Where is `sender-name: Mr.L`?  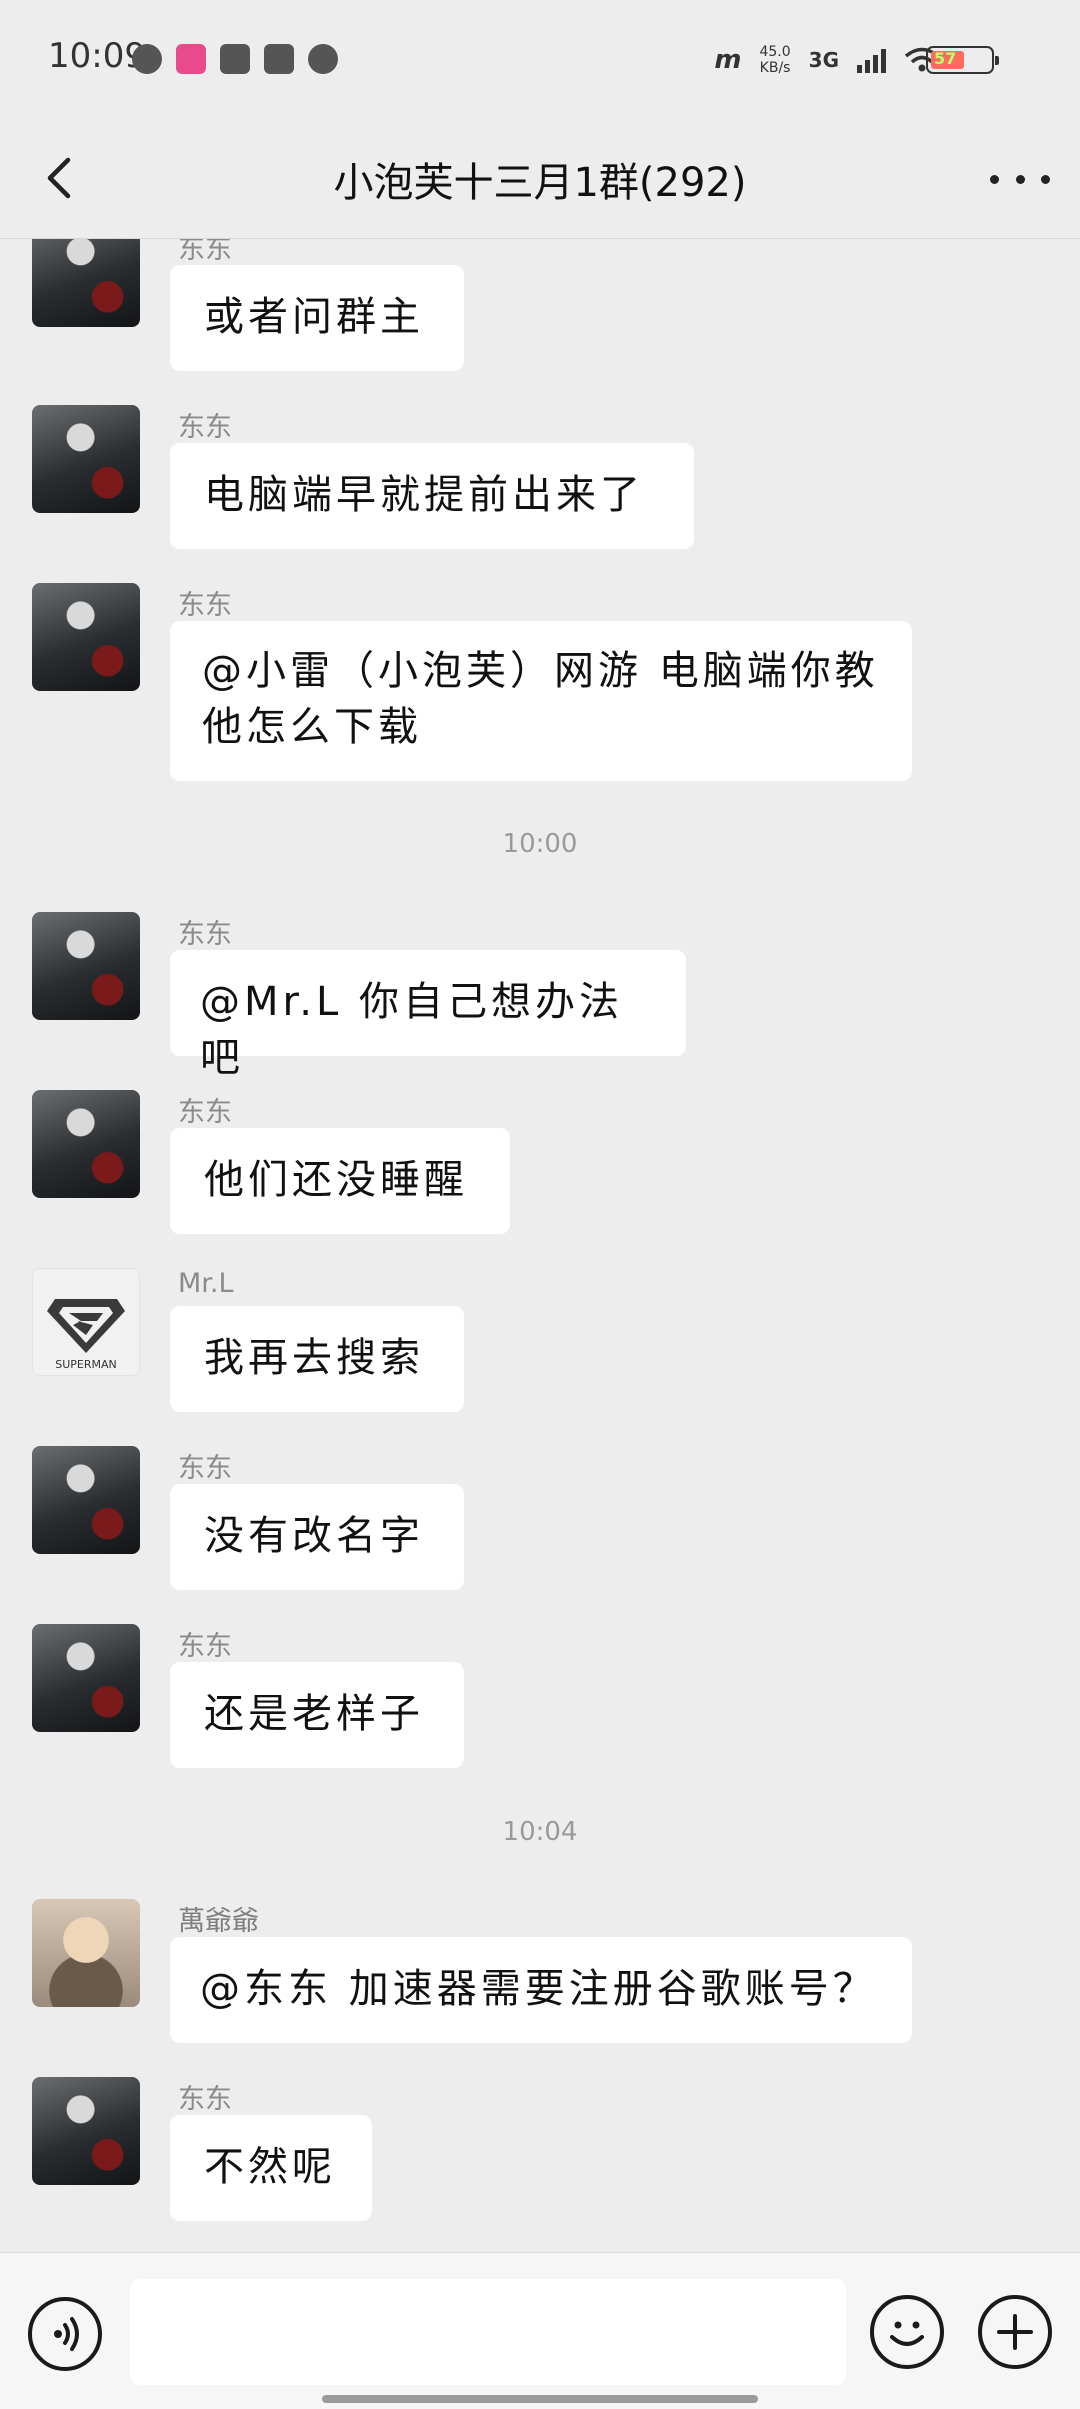
sender-name: Mr.L is located at coordinates (206, 1283).